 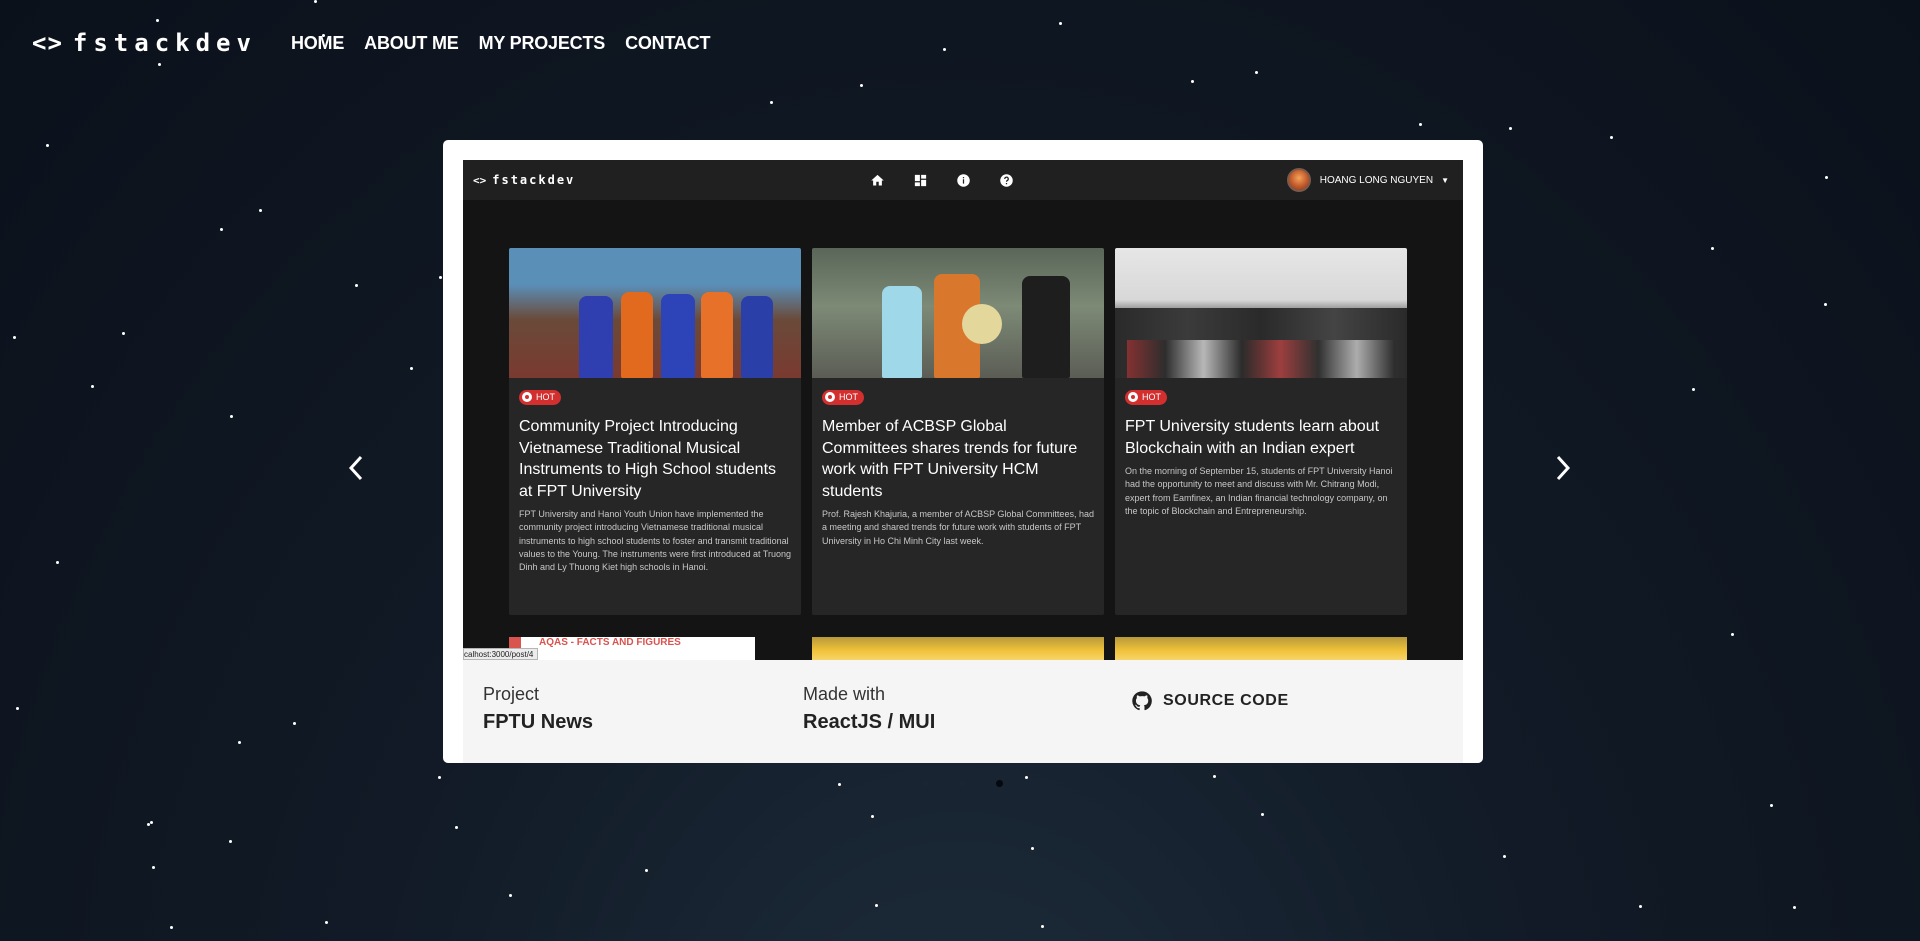 What do you see at coordinates (667, 43) in the screenshot?
I see `nav-contact: CONTACT` at bounding box center [667, 43].